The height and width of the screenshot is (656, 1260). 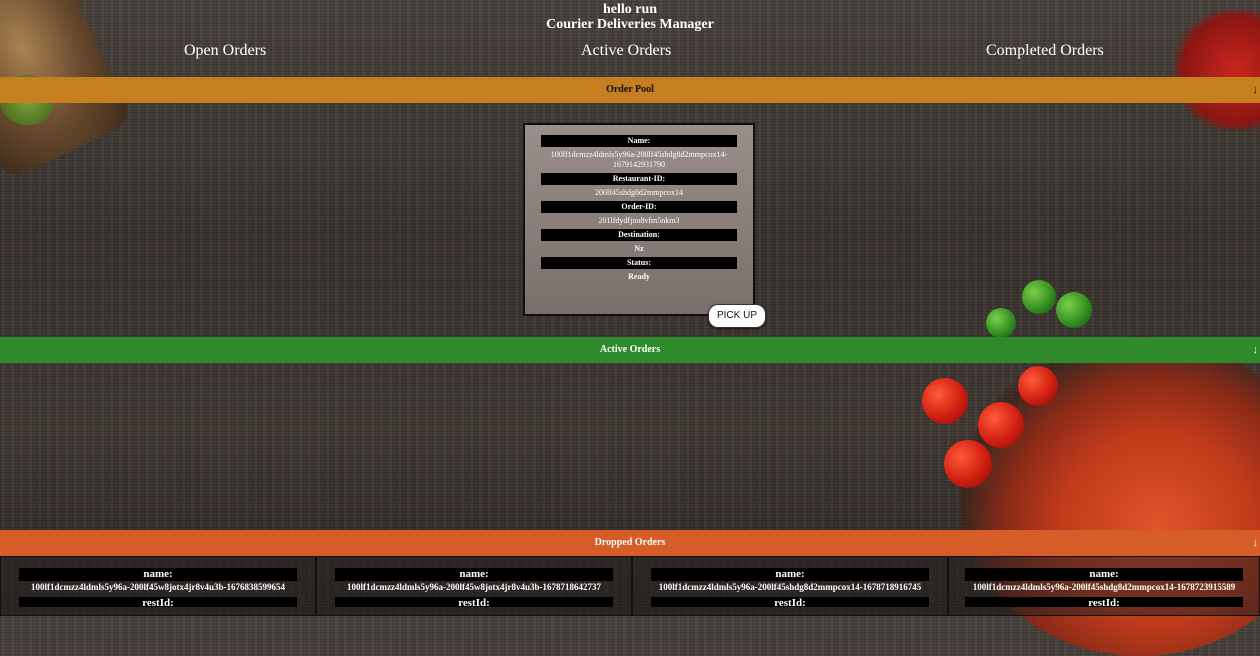 I want to click on order-pool-section-bar: Order Pool ↓, so click(x=630, y=90).